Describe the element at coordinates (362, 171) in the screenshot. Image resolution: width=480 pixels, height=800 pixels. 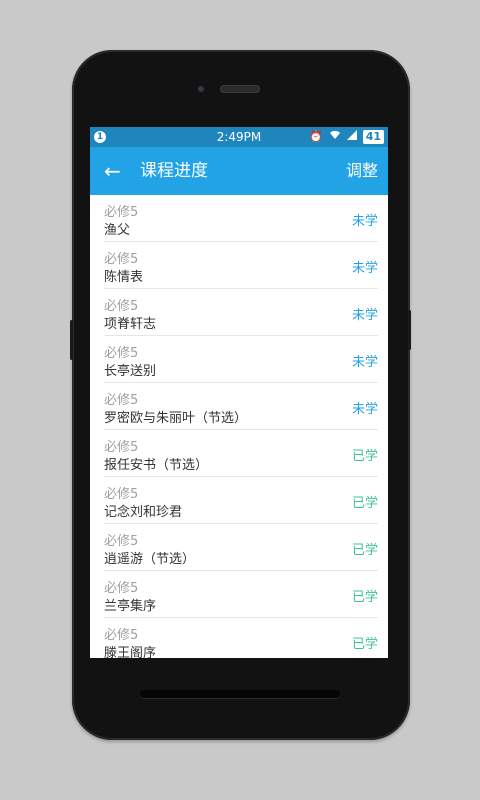
I see `adjust-button: 调整` at that location.